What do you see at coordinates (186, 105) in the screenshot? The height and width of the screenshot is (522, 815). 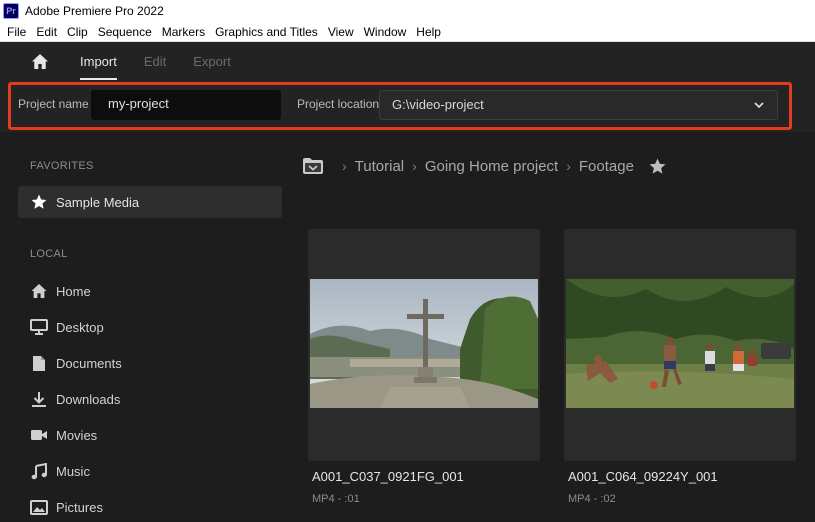 I see `project-name-input: my-project` at bounding box center [186, 105].